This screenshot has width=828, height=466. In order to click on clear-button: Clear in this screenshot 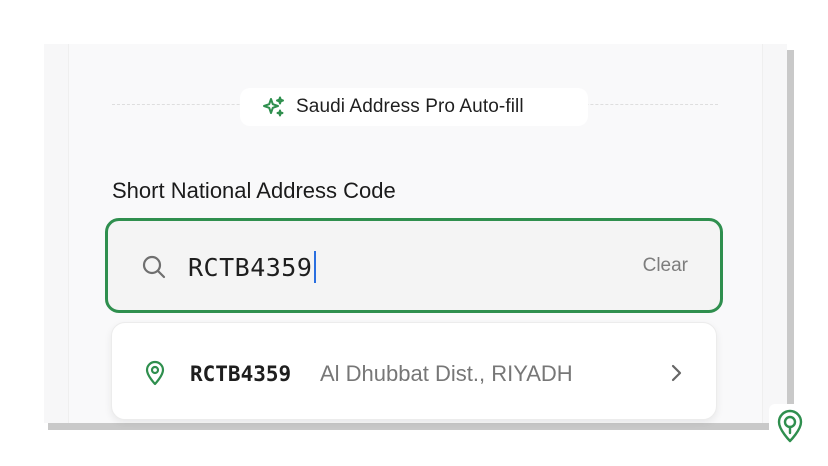, I will do `click(665, 266)`.